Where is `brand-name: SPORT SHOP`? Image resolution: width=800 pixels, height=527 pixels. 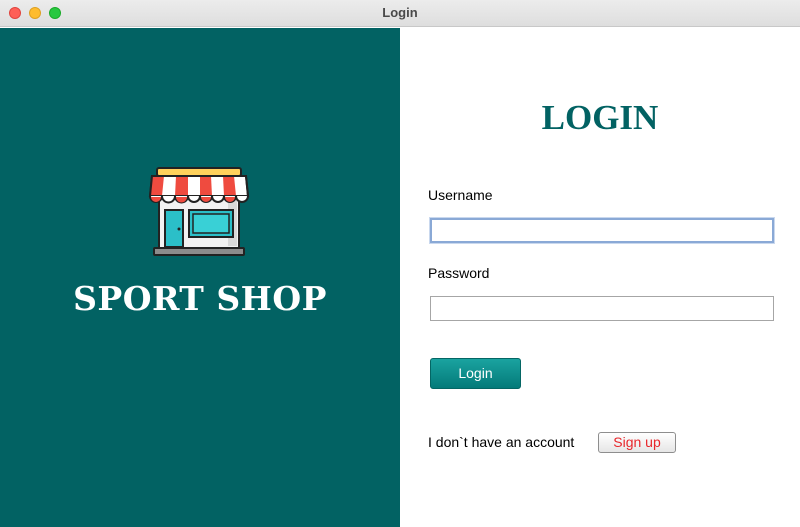
brand-name: SPORT SHOP is located at coordinates (200, 298).